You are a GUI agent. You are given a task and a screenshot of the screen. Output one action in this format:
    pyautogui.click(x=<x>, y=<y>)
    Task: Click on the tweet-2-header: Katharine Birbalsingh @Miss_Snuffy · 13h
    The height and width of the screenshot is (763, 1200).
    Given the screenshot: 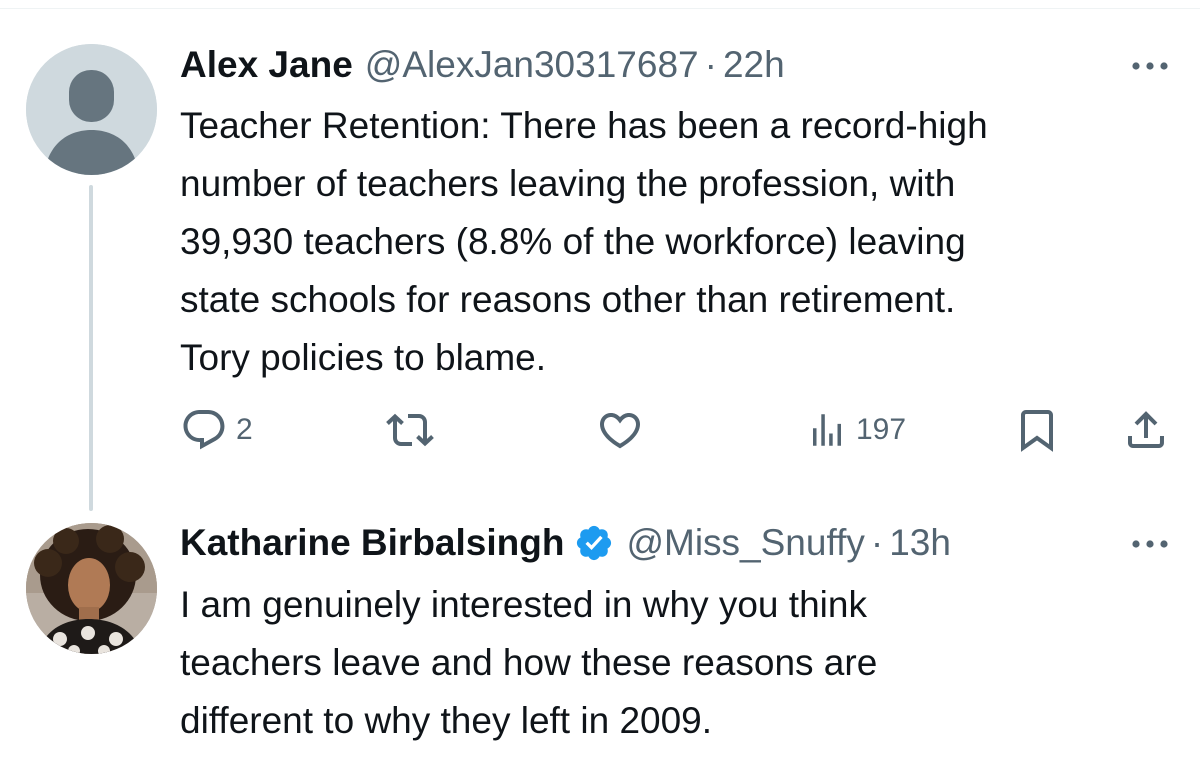 What is the action you would take?
    pyautogui.click(x=565, y=543)
    